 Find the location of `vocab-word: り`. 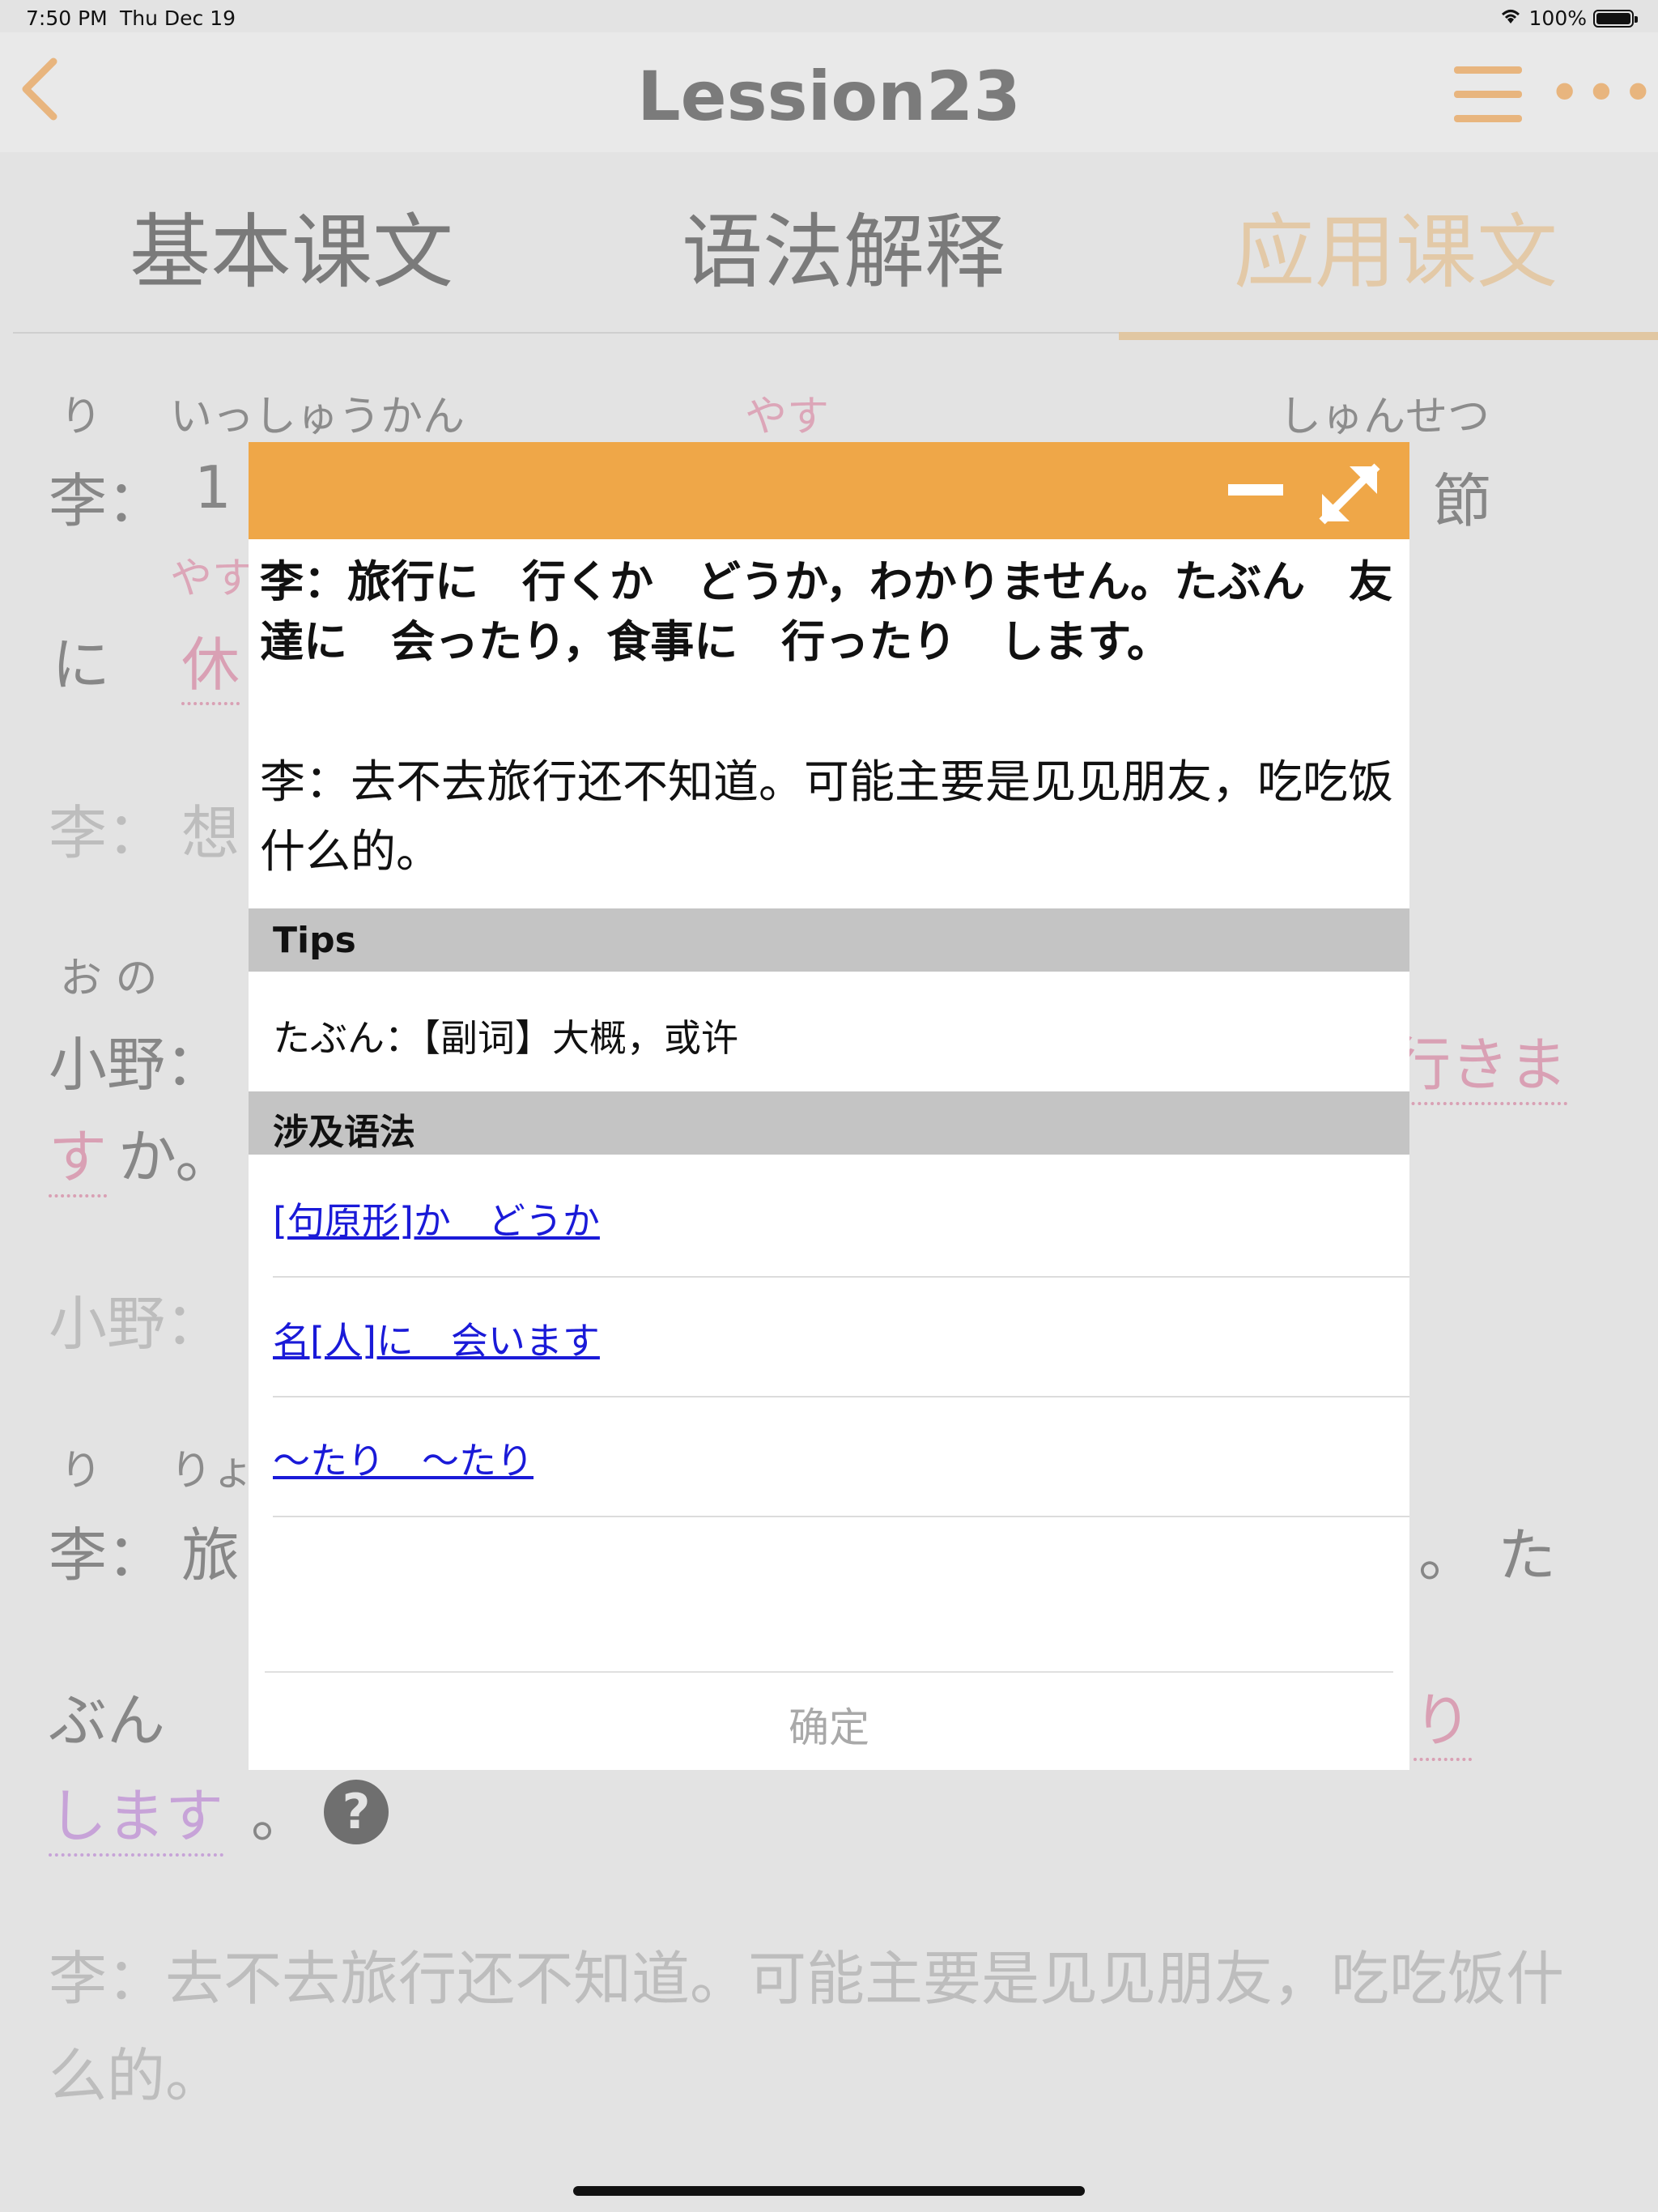

vocab-word: り is located at coordinates (1443, 1717).